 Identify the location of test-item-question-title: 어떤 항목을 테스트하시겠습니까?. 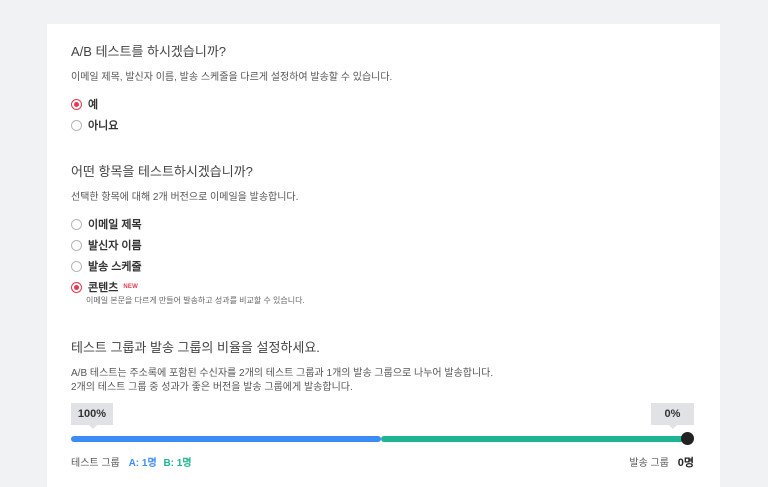
(162, 171).